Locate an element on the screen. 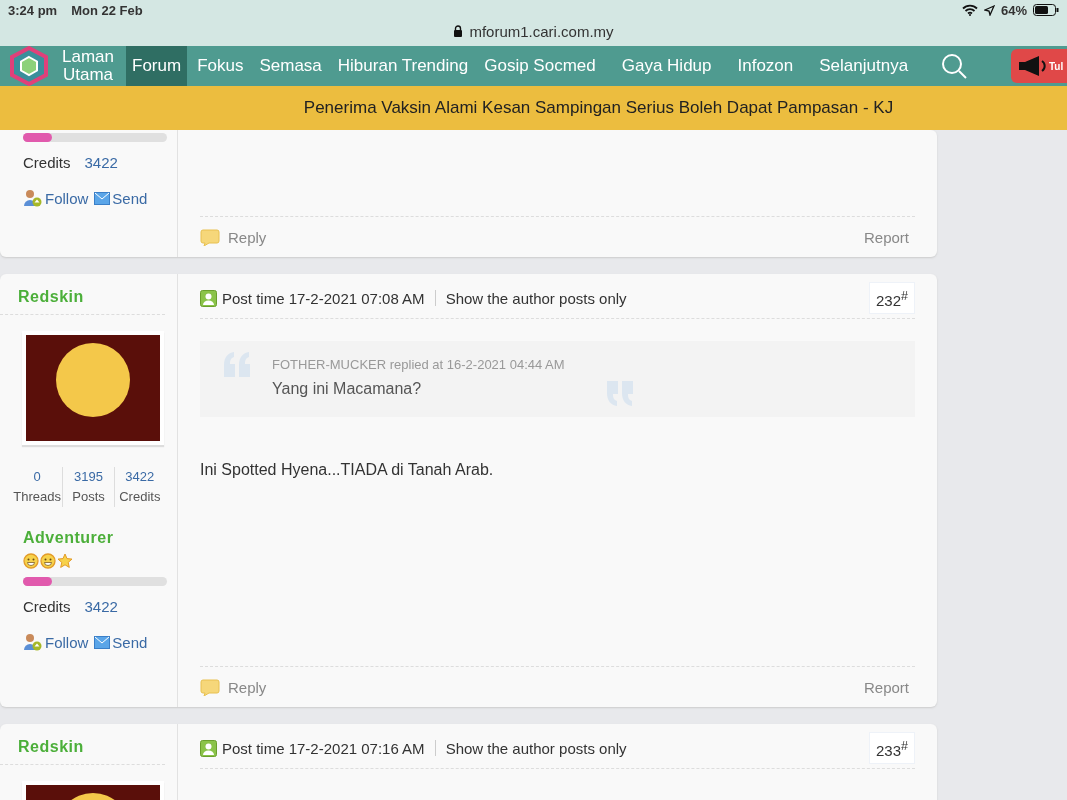 This screenshot has height=800, width=1067. news-banner: Penerima Vaksin Alami Kesan Sampingan Serius Boleh Dapat Pampasan - KJ is located at coordinates (533, 108).